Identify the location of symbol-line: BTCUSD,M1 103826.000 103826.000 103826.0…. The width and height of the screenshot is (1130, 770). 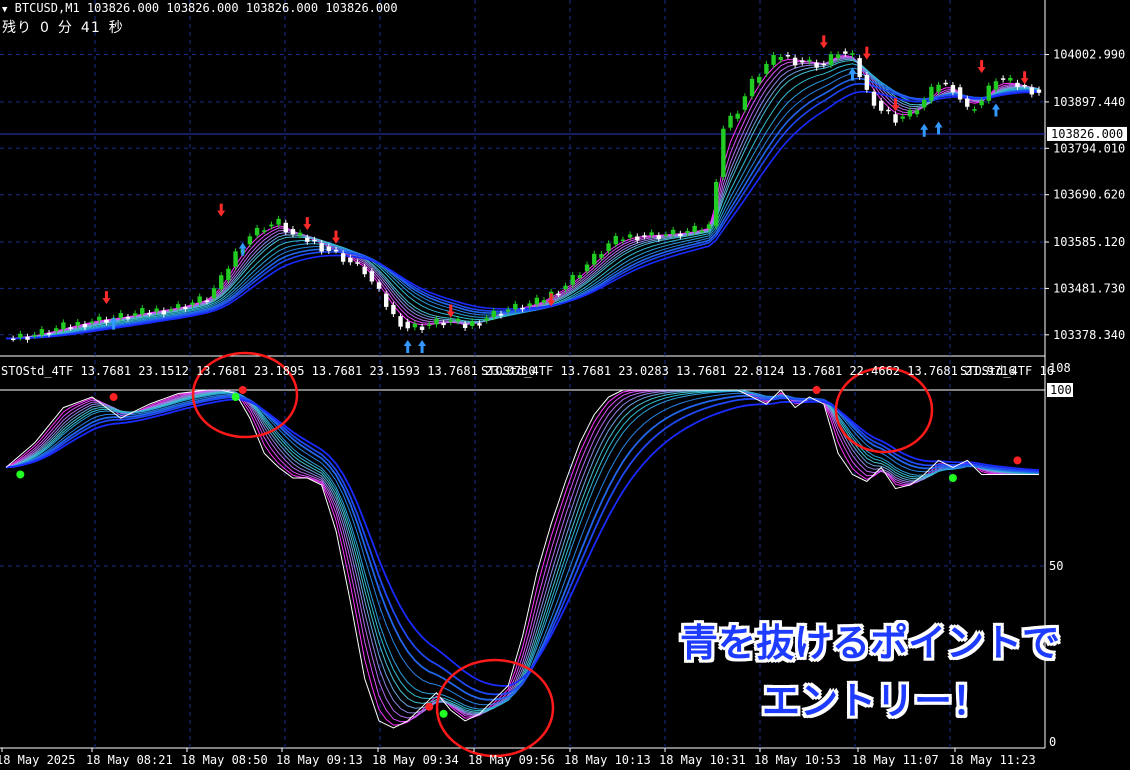
(206, 8).